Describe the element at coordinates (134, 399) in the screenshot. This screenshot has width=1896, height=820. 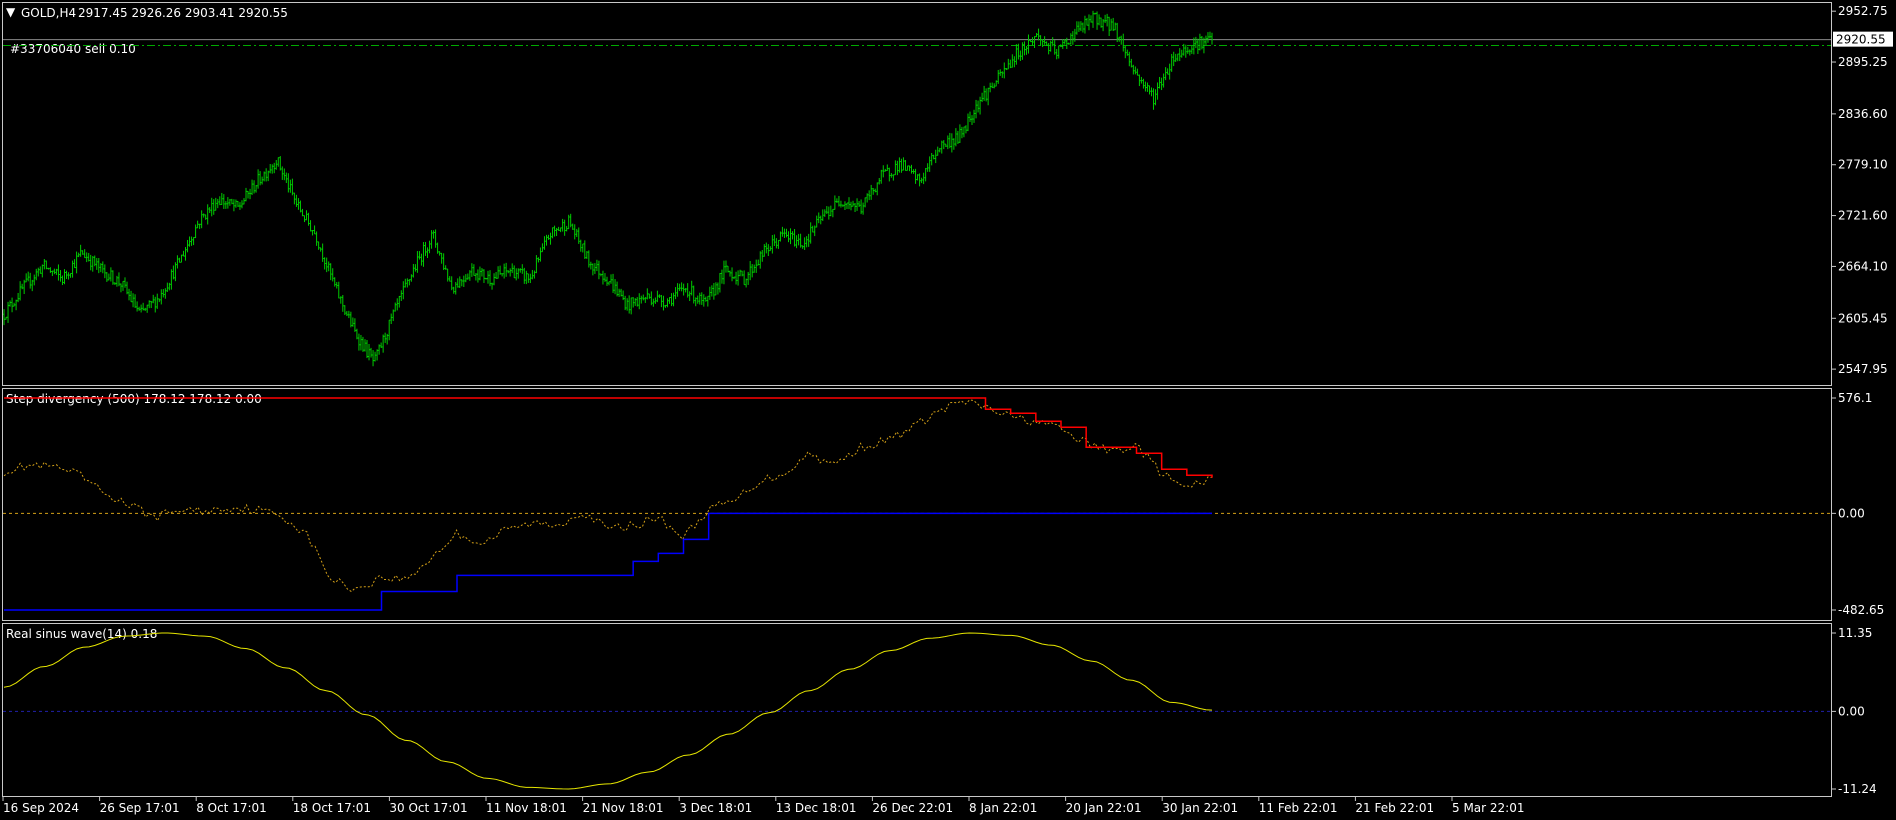
I see `step-divergency-title: Step divergency (500) 178.12 178.12 0.00` at that location.